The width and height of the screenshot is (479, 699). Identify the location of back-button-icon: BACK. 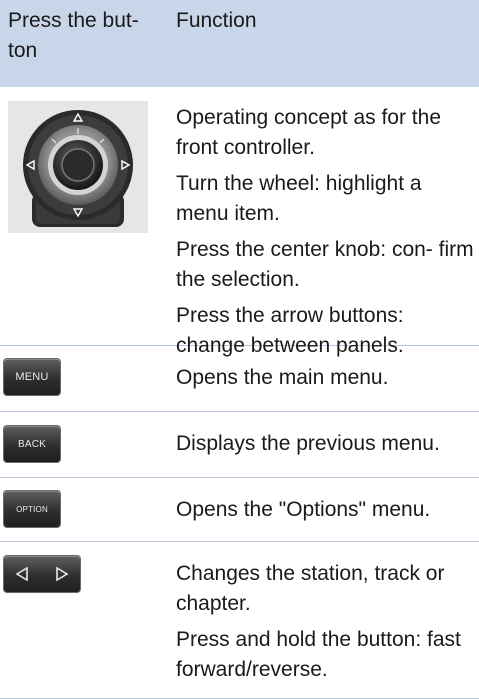
(32, 444).